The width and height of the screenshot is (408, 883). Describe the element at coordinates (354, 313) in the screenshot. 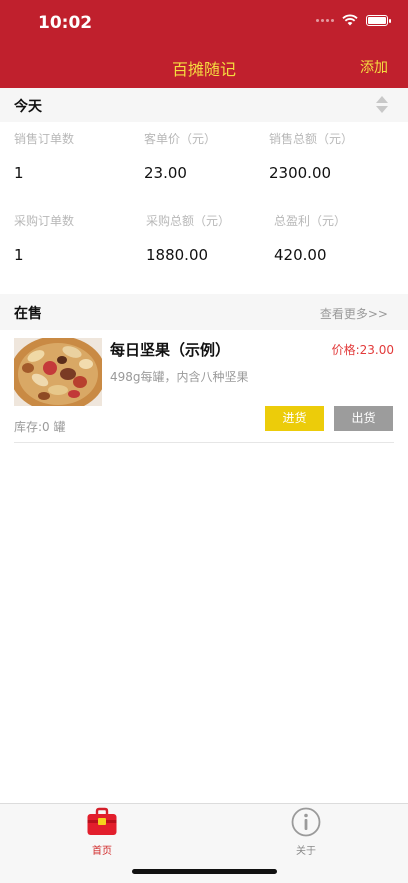

I see `view-more-link: 查看更多>>` at that location.